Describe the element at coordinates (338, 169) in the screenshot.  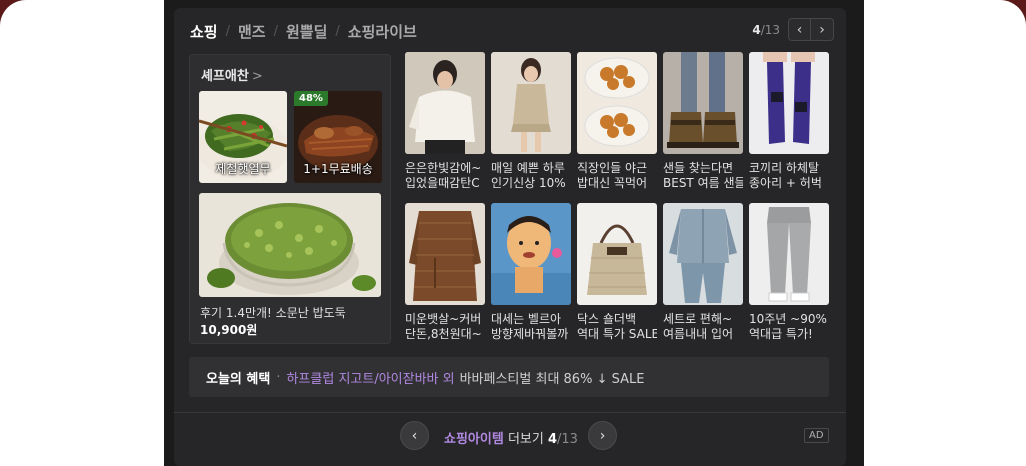
I see `chef-mini-caption: 1+1무료배송` at that location.